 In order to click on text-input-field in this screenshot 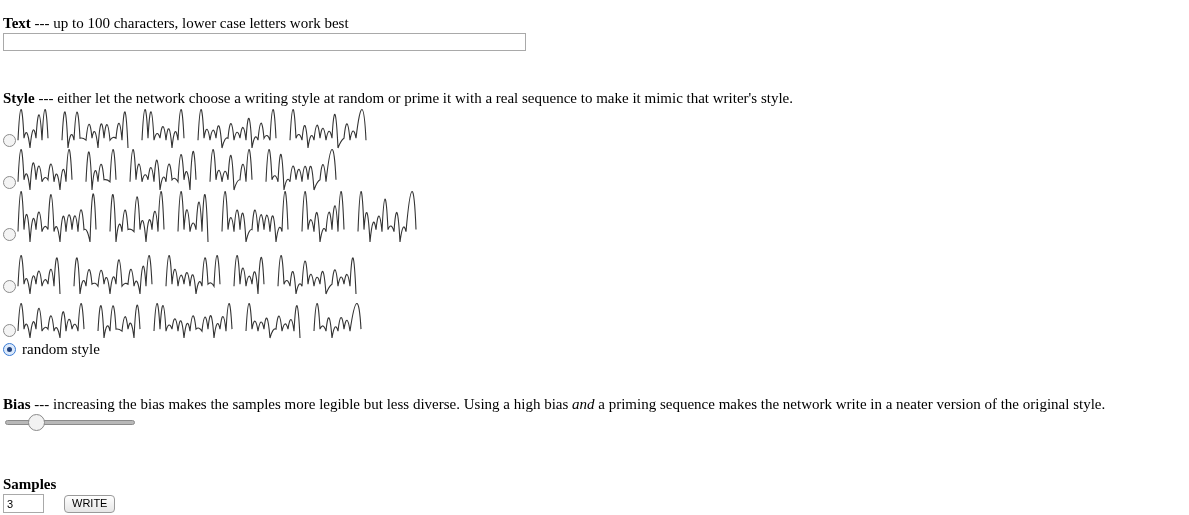, I will do `click(264, 42)`.